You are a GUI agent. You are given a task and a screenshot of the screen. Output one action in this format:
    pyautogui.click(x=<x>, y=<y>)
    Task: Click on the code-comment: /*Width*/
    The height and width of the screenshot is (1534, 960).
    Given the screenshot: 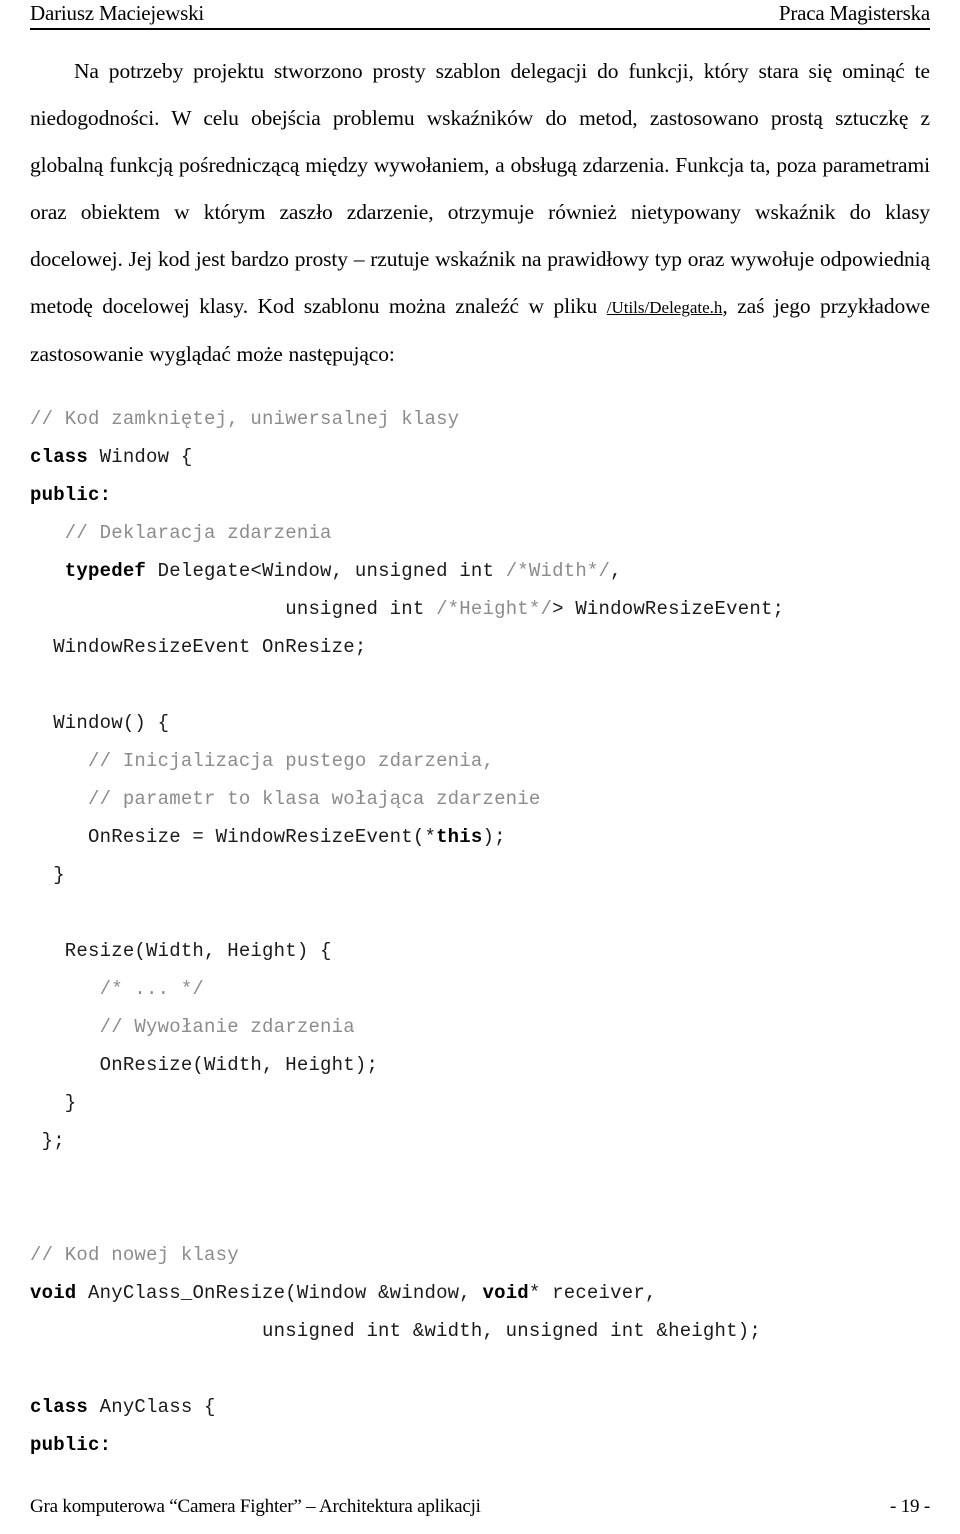 What is the action you would take?
    pyautogui.click(x=558, y=571)
    